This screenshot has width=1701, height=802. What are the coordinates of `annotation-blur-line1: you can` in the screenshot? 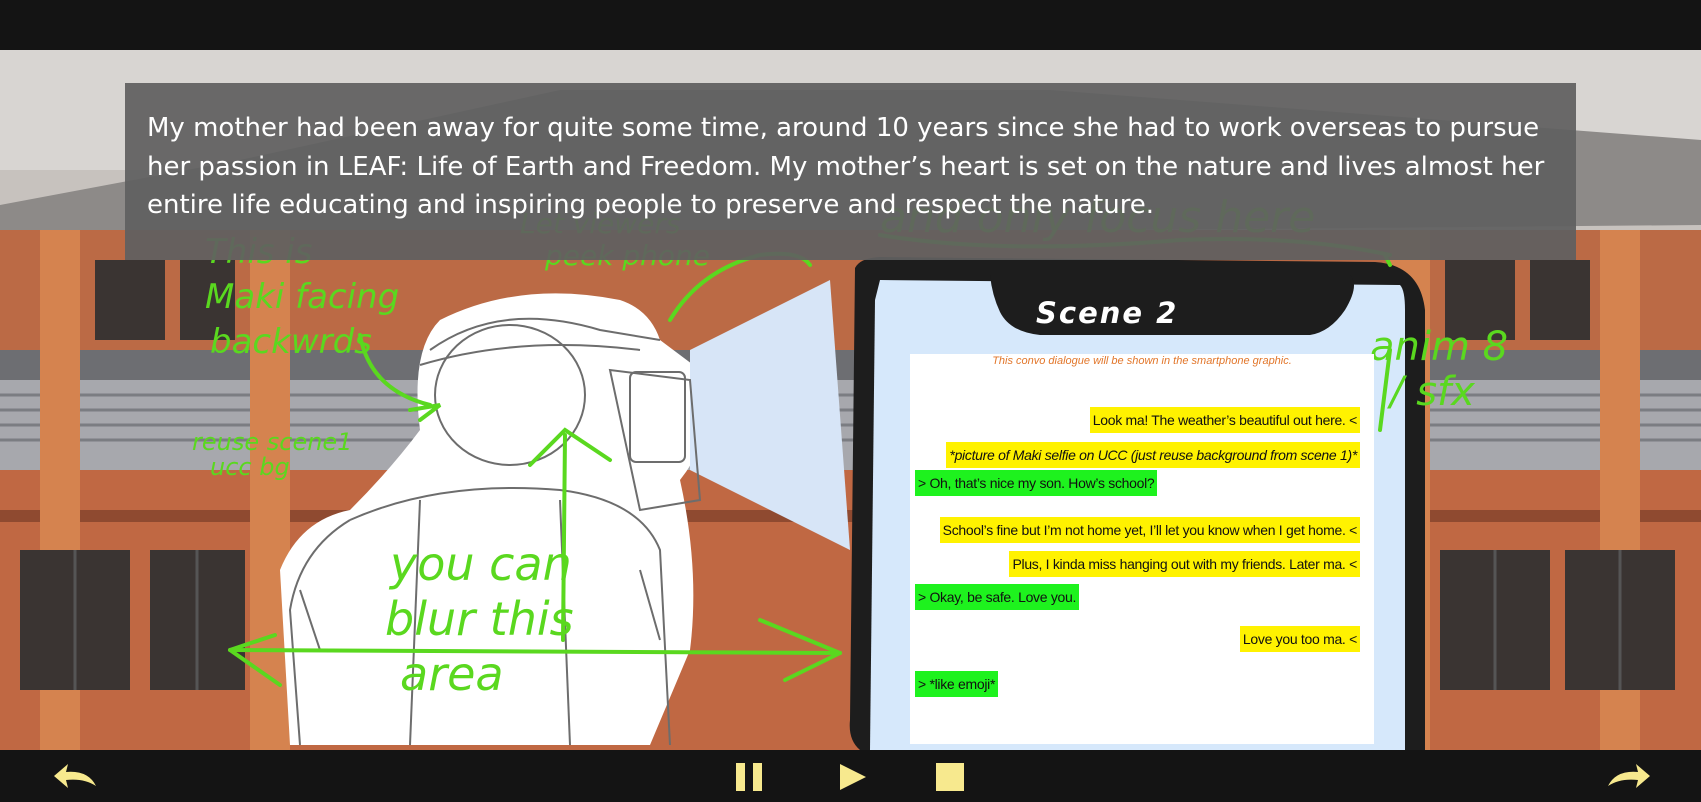 It's located at (480, 564).